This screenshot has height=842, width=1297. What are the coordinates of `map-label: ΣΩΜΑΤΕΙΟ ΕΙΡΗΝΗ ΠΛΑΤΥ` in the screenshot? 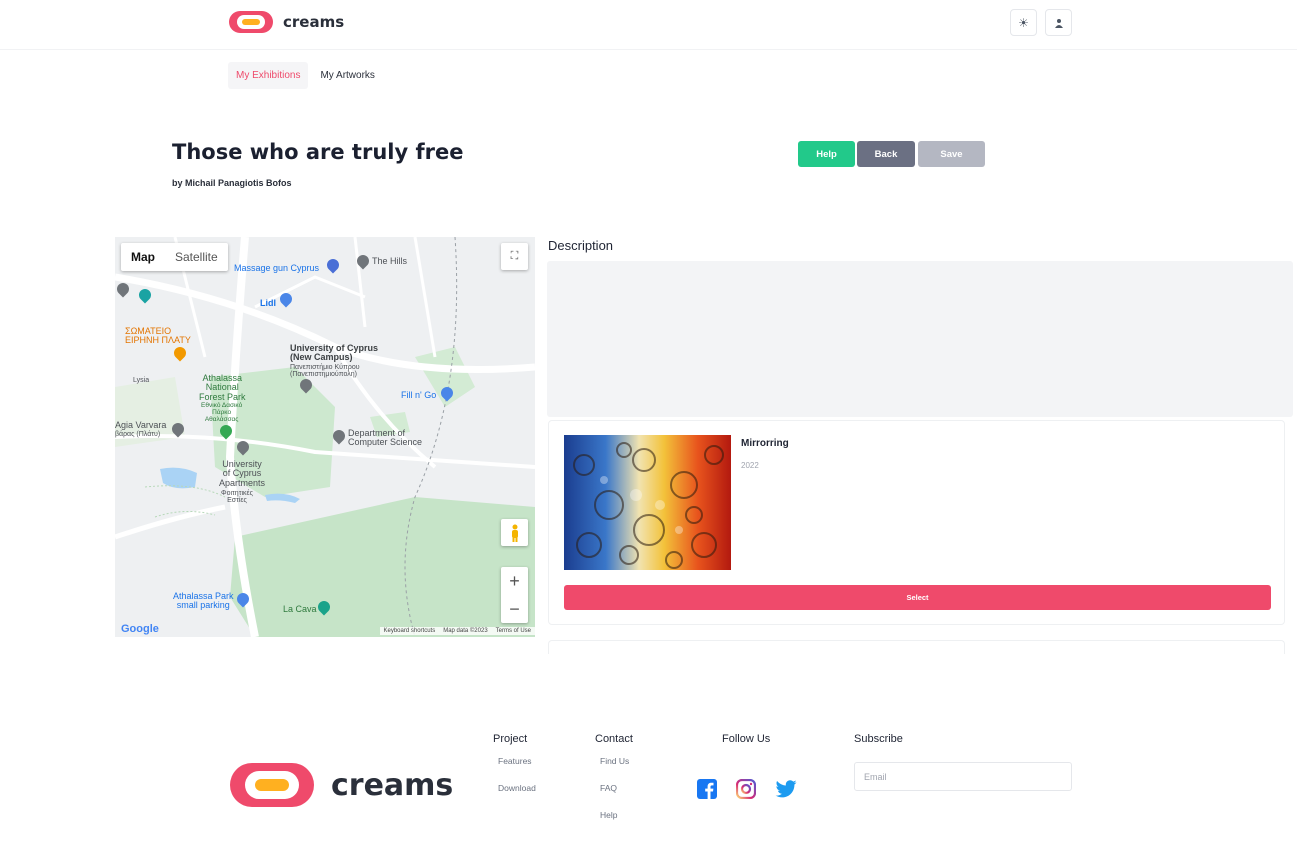 It's located at (158, 336).